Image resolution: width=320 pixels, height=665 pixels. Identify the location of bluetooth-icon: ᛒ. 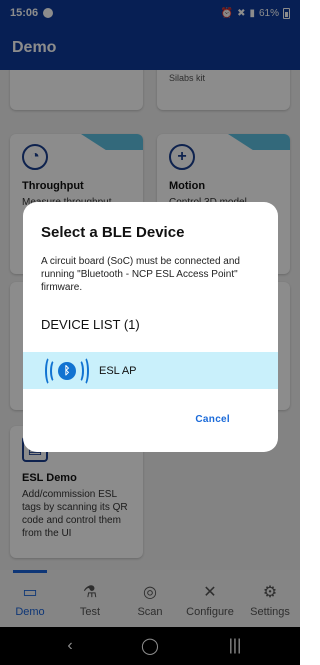
(67, 370).